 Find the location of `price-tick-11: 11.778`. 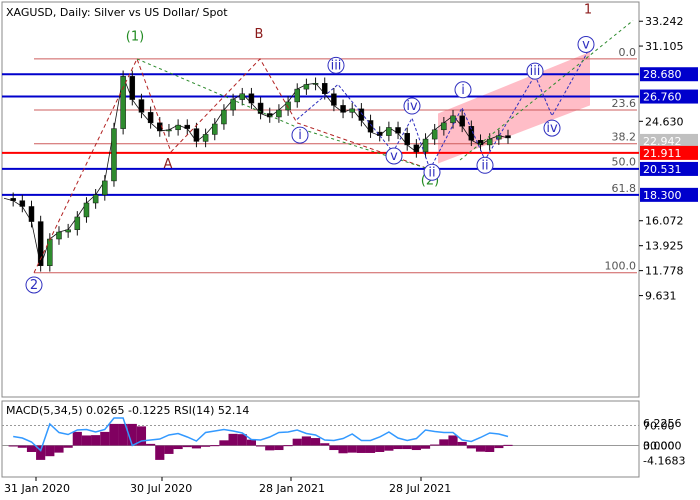

price-tick-11: 11.778 is located at coordinates (664, 271).